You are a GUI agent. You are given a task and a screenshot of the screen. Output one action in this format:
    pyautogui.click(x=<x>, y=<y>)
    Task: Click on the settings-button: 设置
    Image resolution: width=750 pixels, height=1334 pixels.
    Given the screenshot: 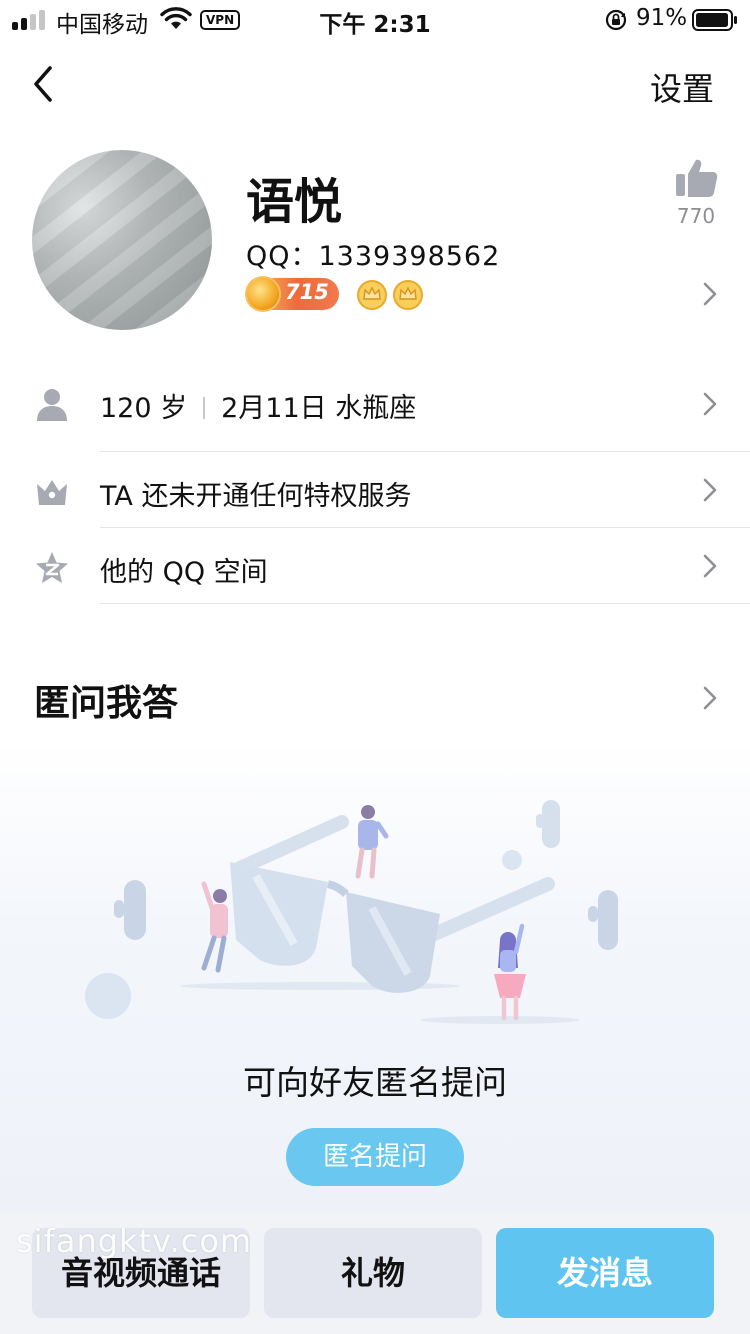 What is the action you would take?
    pyautogui.click(x=682, y=87)
    